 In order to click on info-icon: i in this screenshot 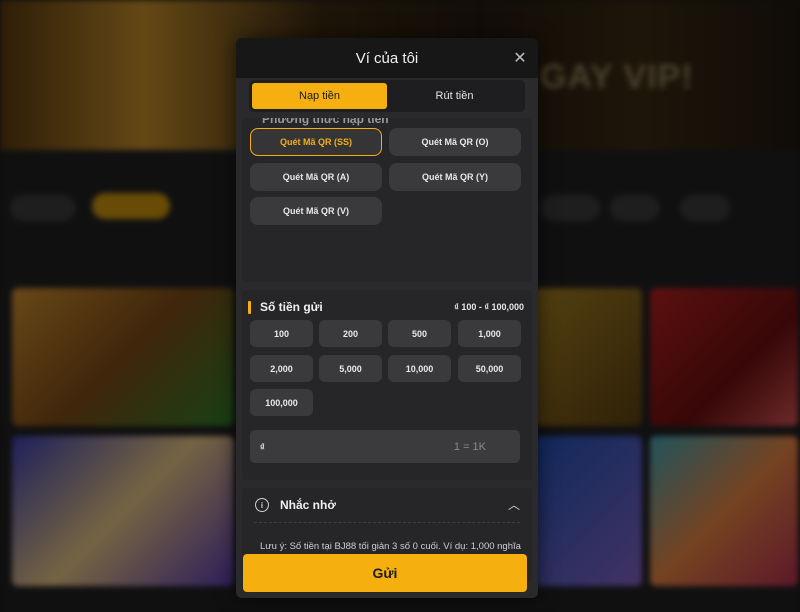, I will do `click(262, 505)`.